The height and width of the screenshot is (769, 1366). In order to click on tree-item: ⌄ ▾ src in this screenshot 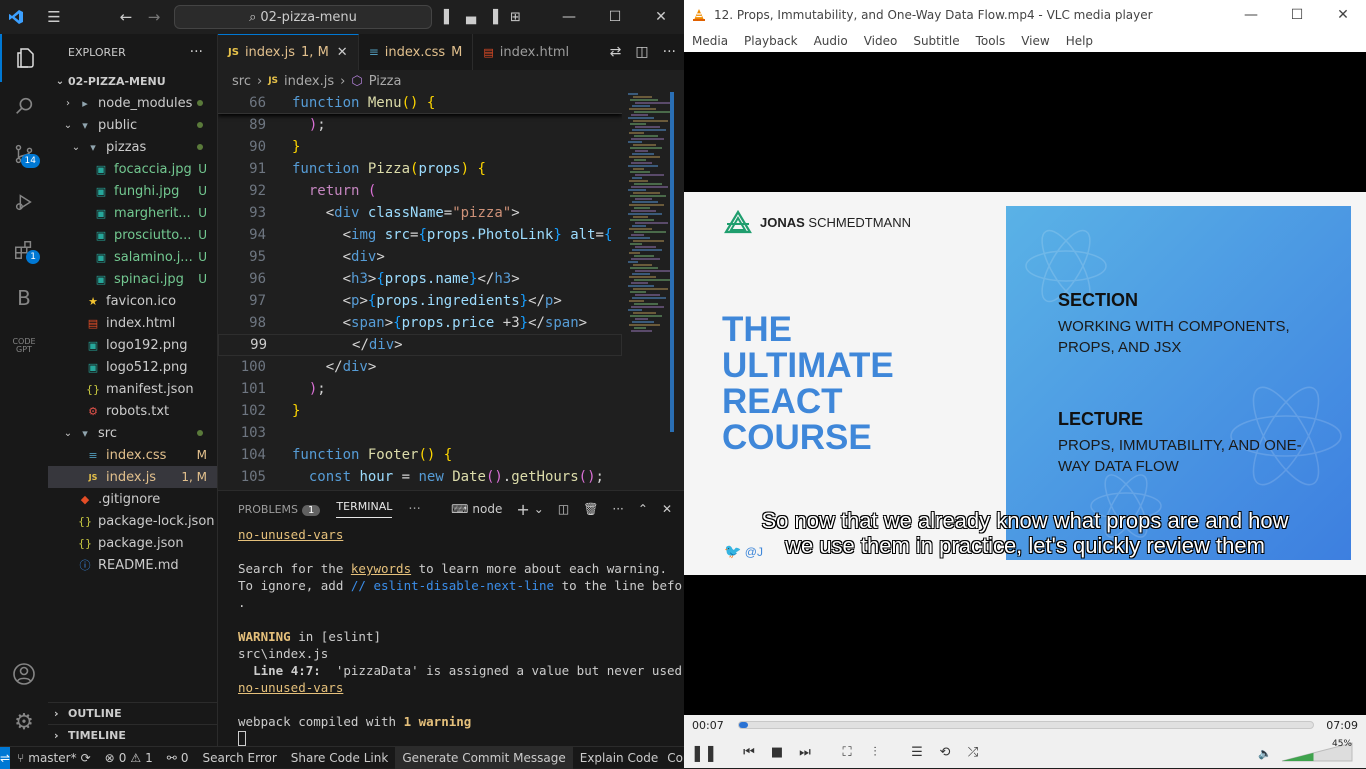, I will do `click(132, 433)`.